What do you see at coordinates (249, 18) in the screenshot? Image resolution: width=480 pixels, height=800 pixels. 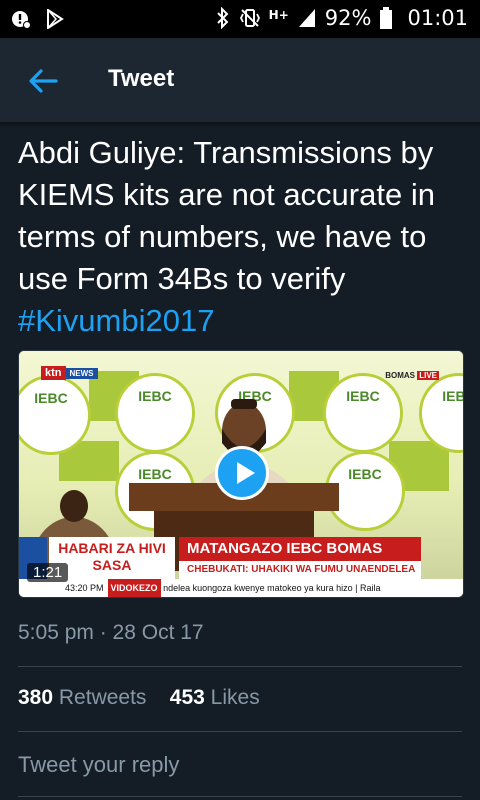 I see `vibrate-icon` at bounding box center [249, 18].